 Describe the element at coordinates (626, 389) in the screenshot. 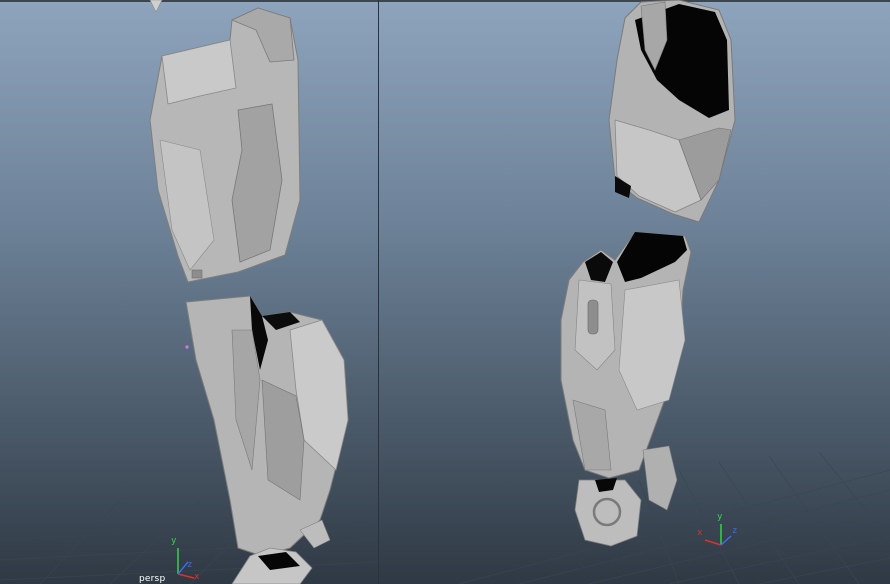

I see `shin-armor-mesh-side` at that location.